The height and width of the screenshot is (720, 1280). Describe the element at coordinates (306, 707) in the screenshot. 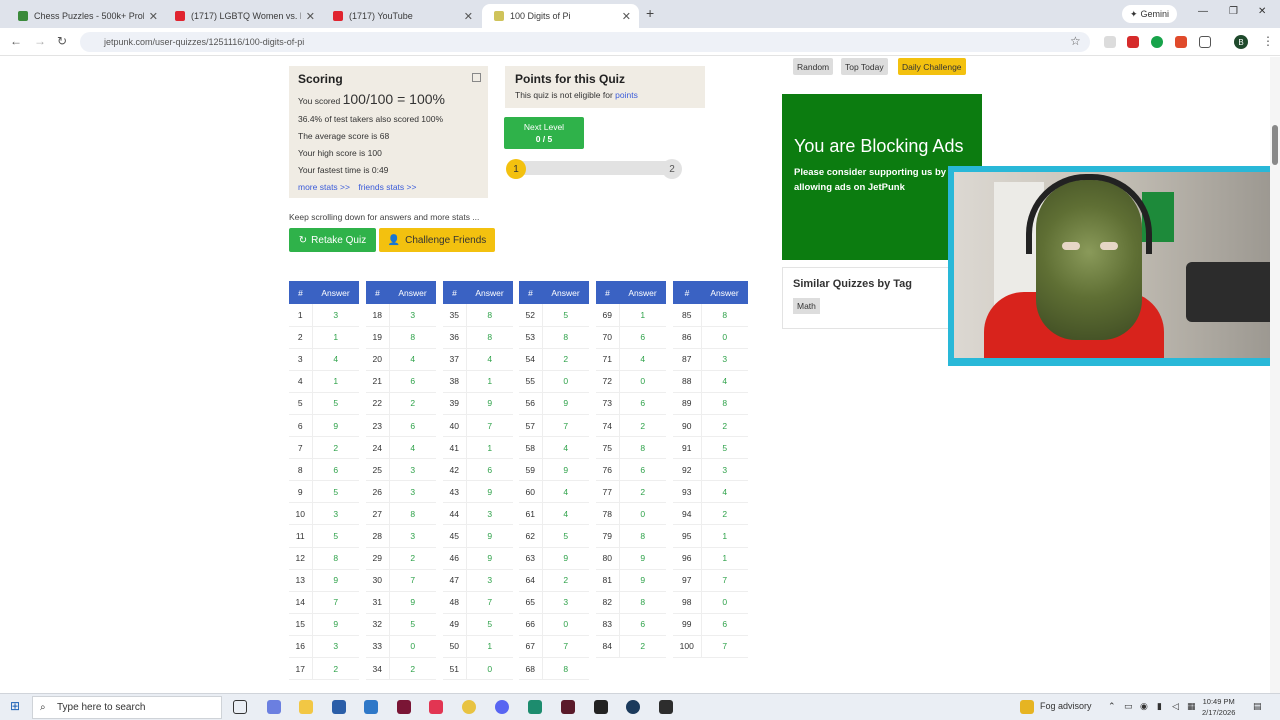

I see `file-explorer-icon` at that location.